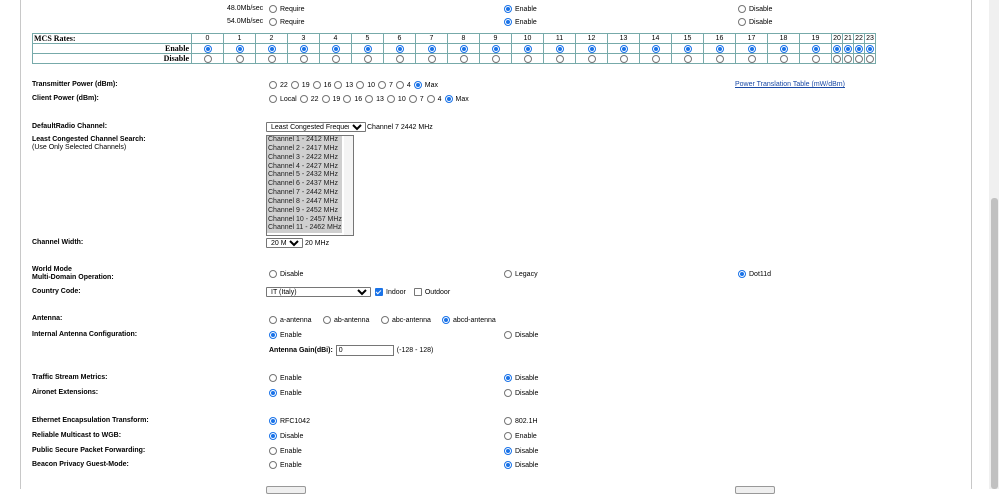 This screenshot has width=999, height=494. Describe the element at coordinates (304, 211) in the screenshot. I see `channel-option: Channel 9 - 2452 MHz` at that location.